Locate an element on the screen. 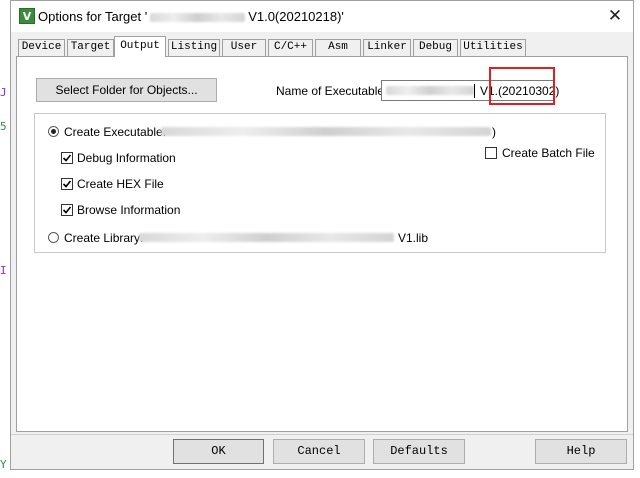 The image size is (640, 478). window-title: Options for Target ' V1.0(20210218)' is located at coordinates (191, 16).